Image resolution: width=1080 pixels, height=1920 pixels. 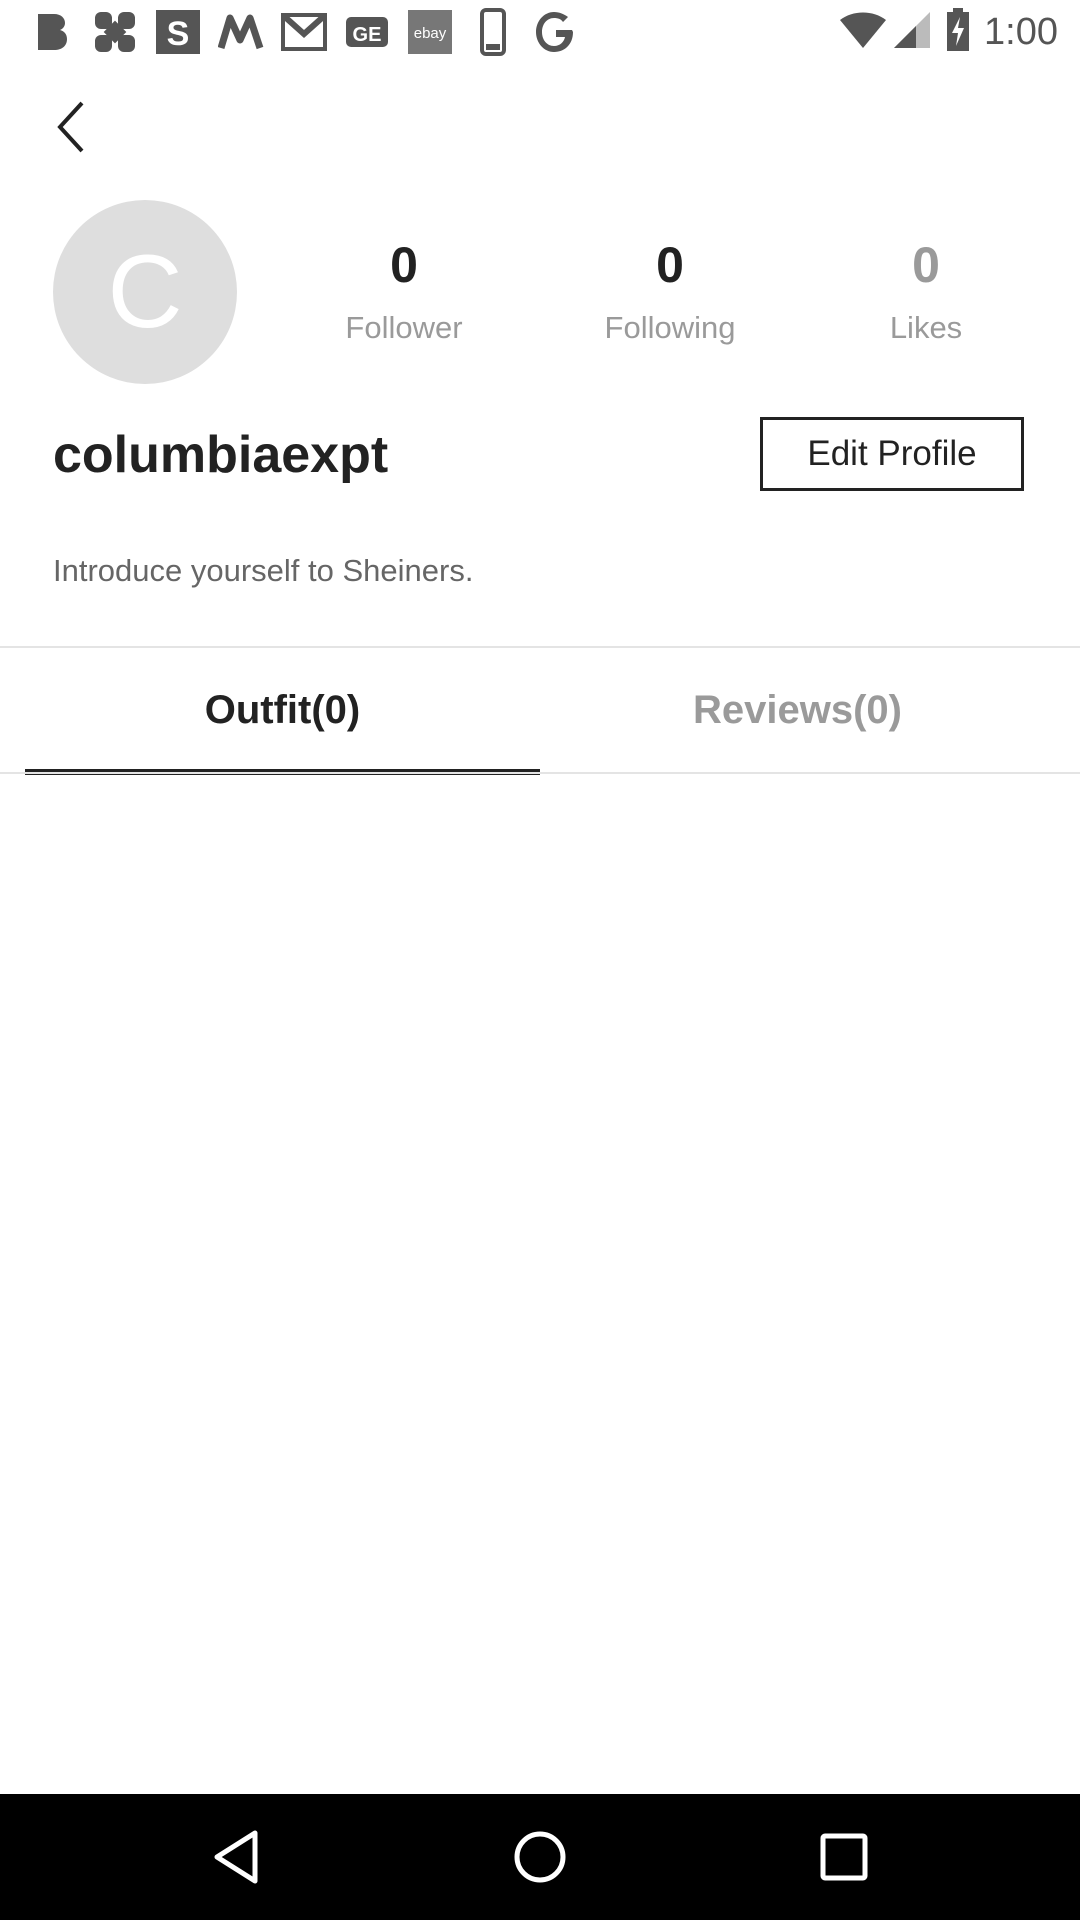 I want to click on svg-text: ebay, so click(x=430, y=33).